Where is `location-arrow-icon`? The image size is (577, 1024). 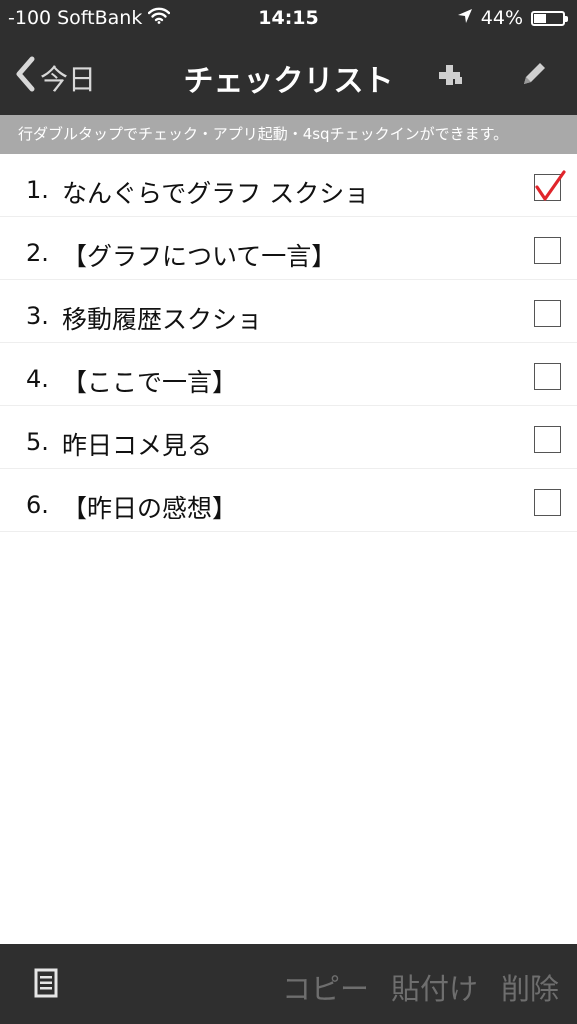 location-arrow-icon is located at coordinates (465, 18).